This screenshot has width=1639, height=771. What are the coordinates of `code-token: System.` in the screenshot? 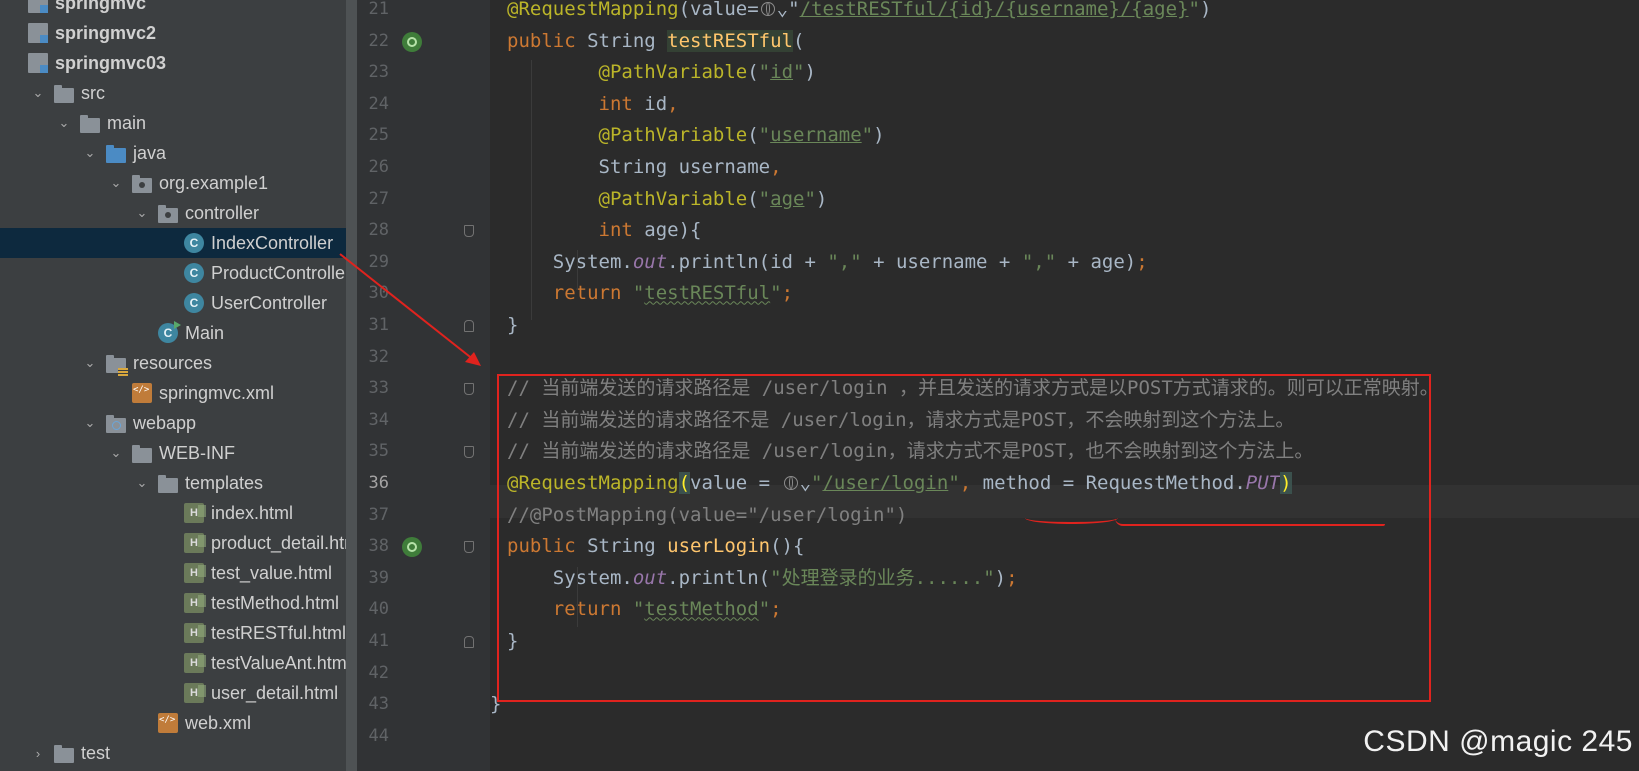 It's located at (570, 261).